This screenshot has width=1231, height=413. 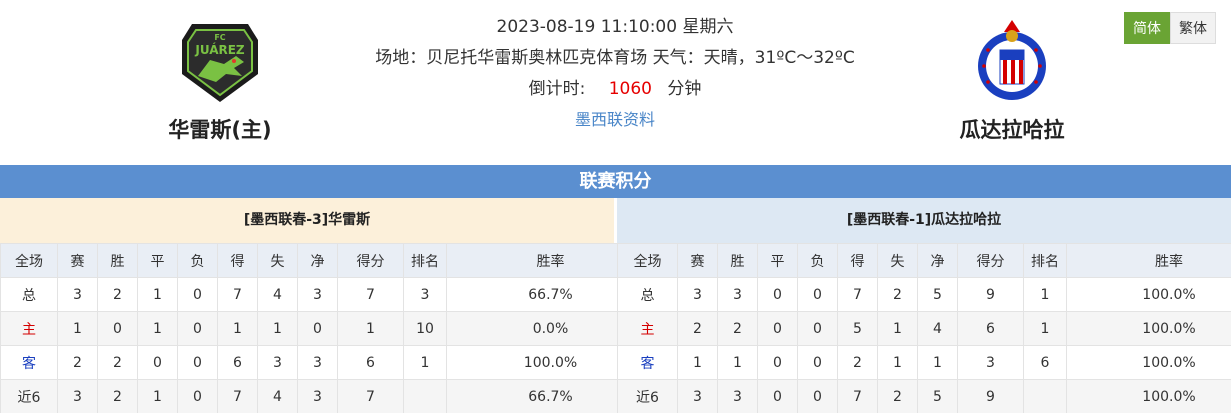 What do you see at coordinates (615, 27) in the screenshot?
I see `match-datetime: 2023-08-19 11:10:00 星期六` at bounding box center [615, 27].